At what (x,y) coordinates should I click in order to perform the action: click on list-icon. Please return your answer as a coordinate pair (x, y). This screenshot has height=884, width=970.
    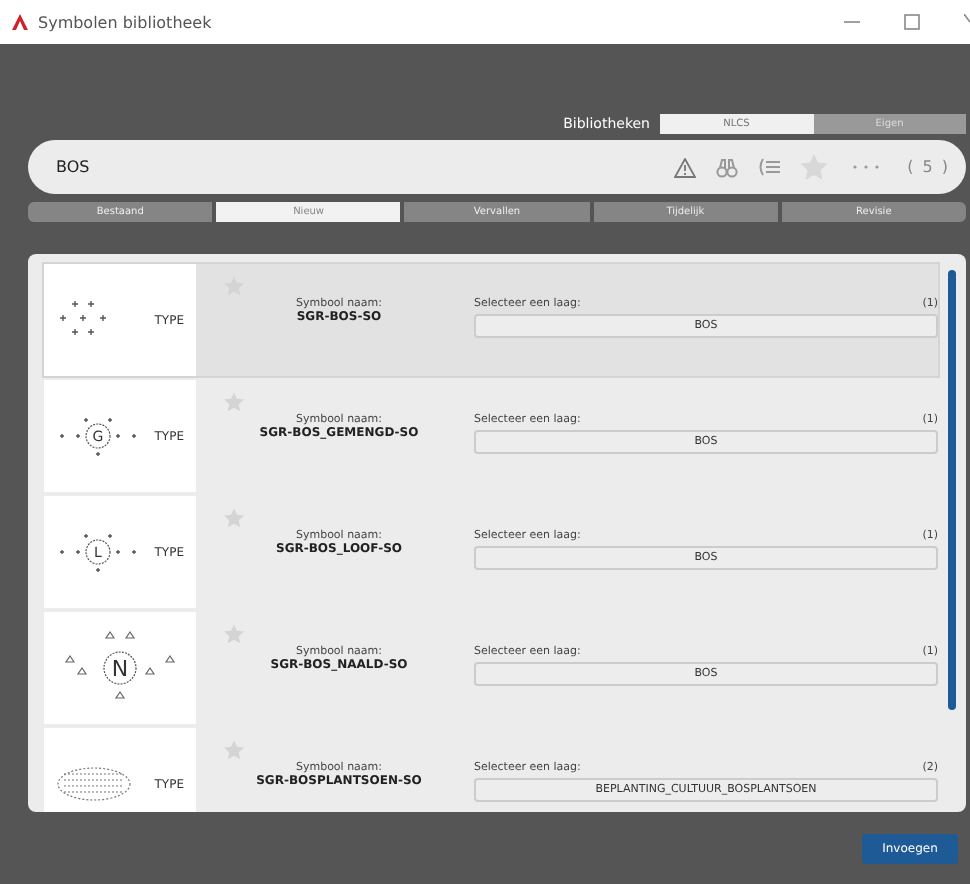
    Looking at the image, I should click on (768, 167).